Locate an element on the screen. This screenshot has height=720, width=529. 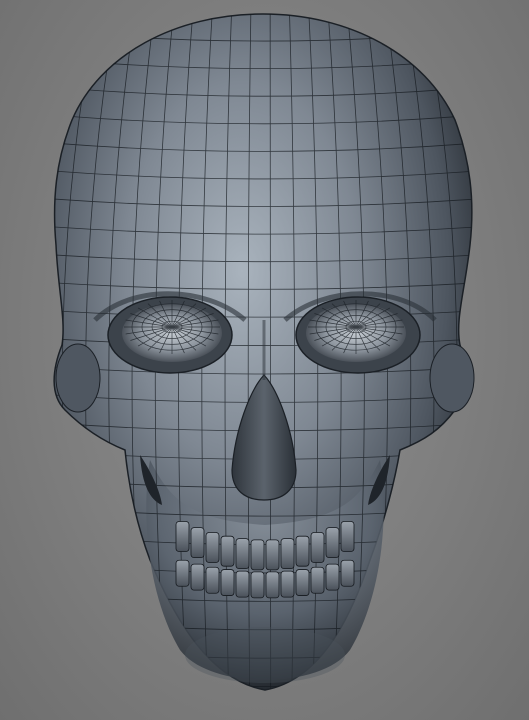
left-eye-socket is located at coordinates (170, 335).